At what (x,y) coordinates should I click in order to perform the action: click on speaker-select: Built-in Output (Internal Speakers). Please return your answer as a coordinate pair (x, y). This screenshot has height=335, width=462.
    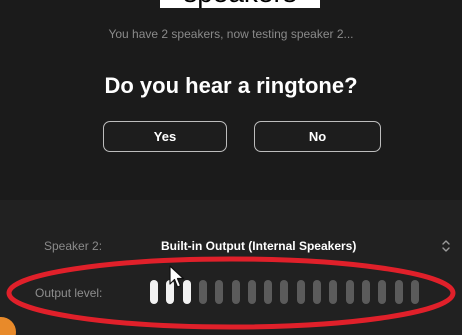
    Looking at the image, I should click on (308, 246).